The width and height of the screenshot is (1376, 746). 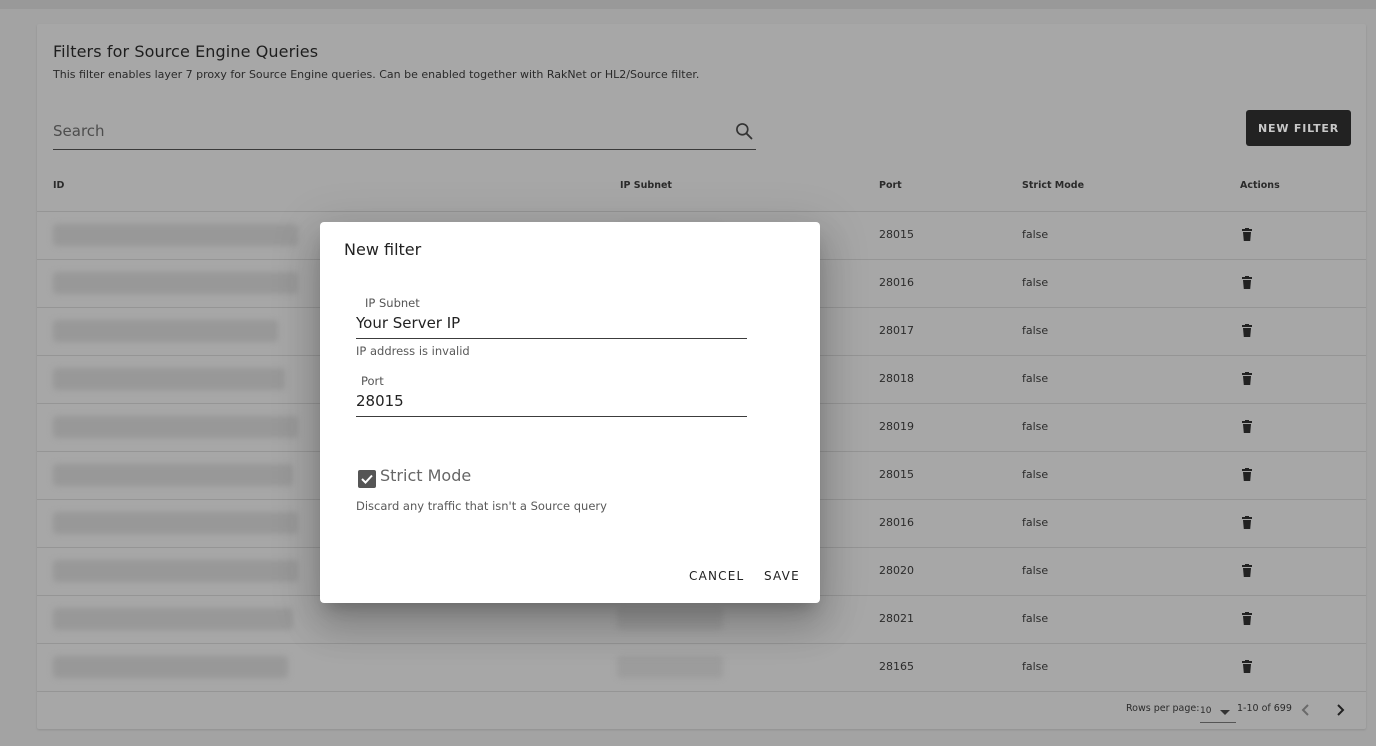 I want to click on ip-subnet-input, so click(x=546, y=323).